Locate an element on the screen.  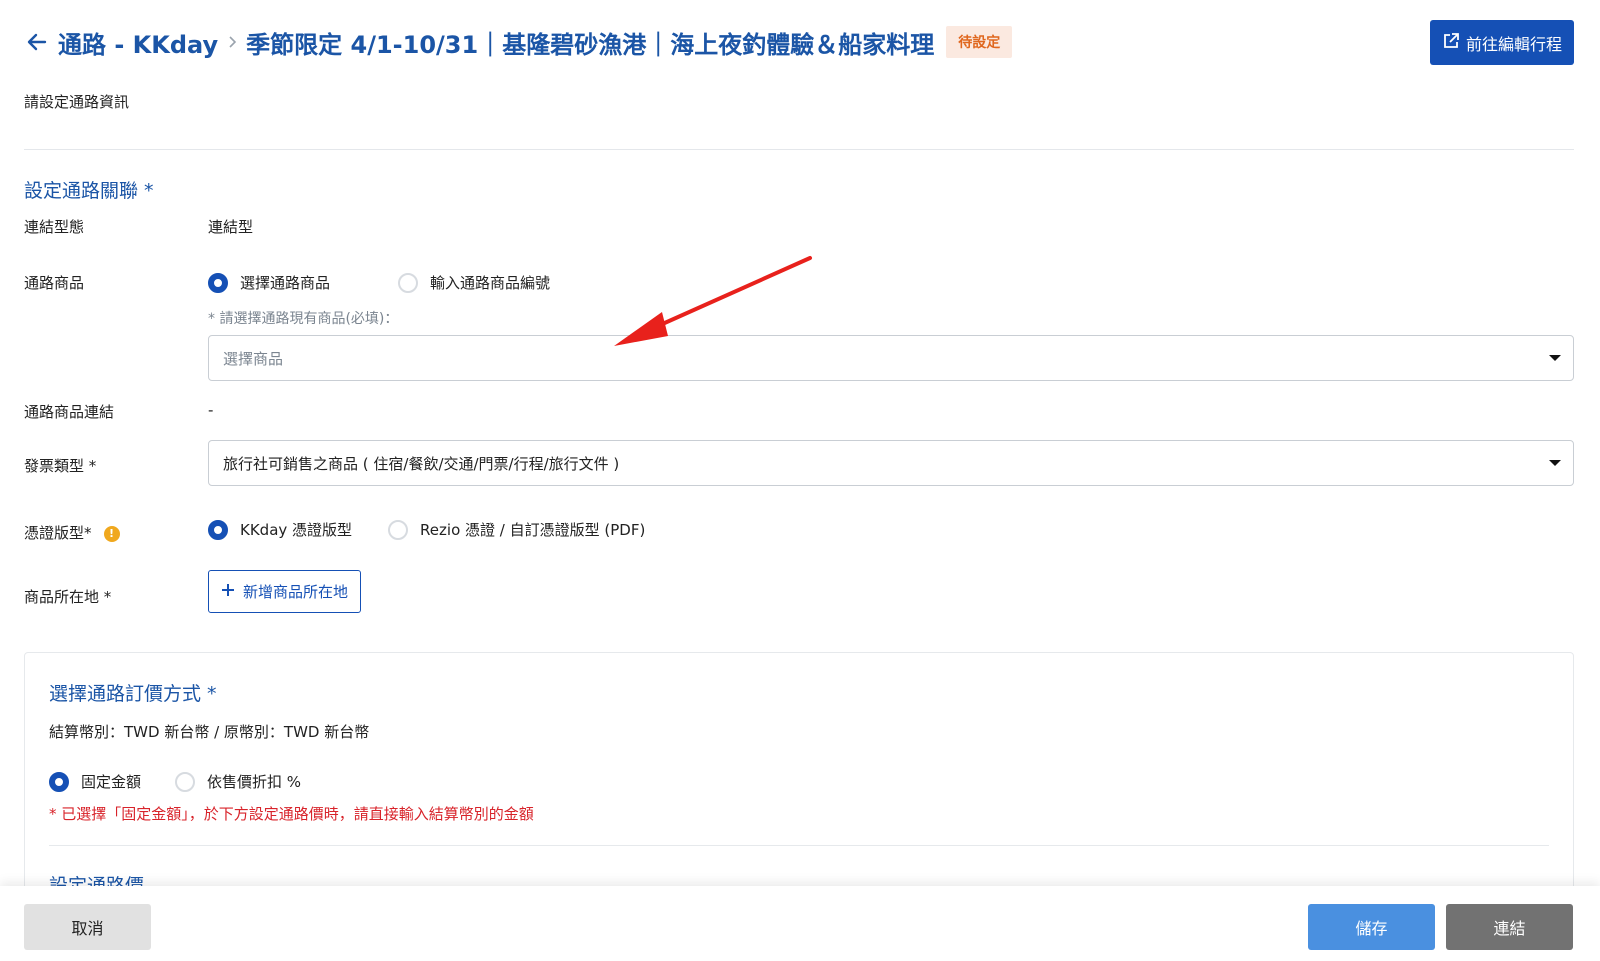
radio-input-product-number: 輸入通路商品編號 is located at coordinates (474, 282).